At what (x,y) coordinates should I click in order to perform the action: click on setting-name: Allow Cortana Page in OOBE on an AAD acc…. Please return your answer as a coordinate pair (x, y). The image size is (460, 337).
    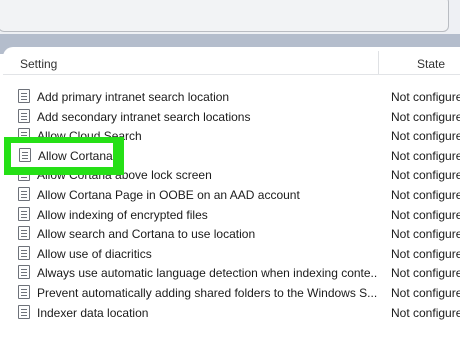
    Looking at the image, I should click on (168, 194).